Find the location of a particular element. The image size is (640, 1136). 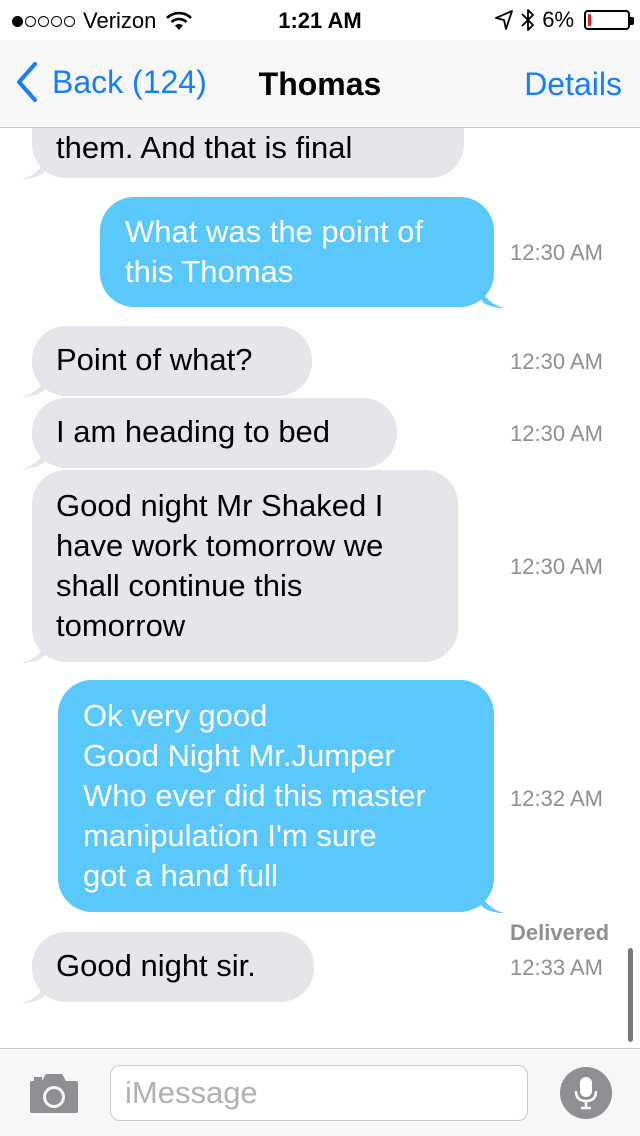

chevron-left-icon is located at coordinates (27, 82).